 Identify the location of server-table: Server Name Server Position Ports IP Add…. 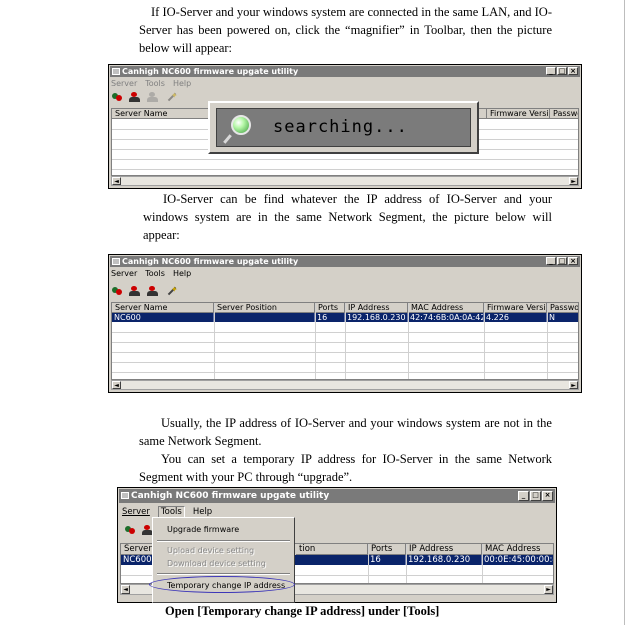
(345, 341).